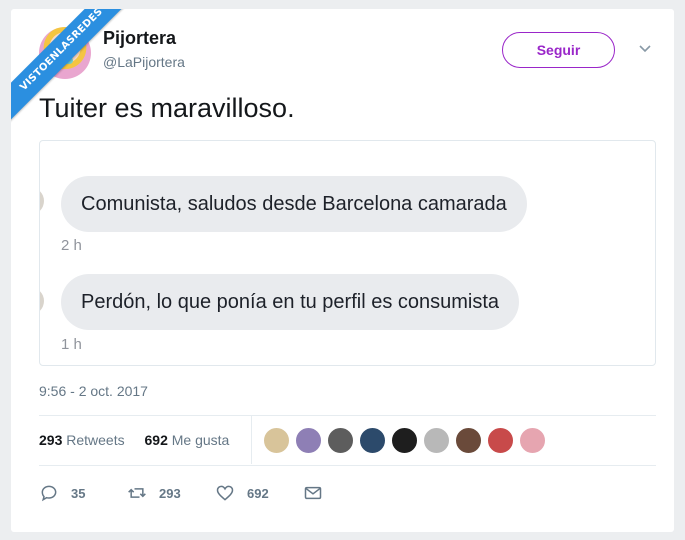 The height and width of the screenshot is (540, 685). I want to click on tweet-stats: 293 Retweets 692 Me gusta, so click(142, 440).